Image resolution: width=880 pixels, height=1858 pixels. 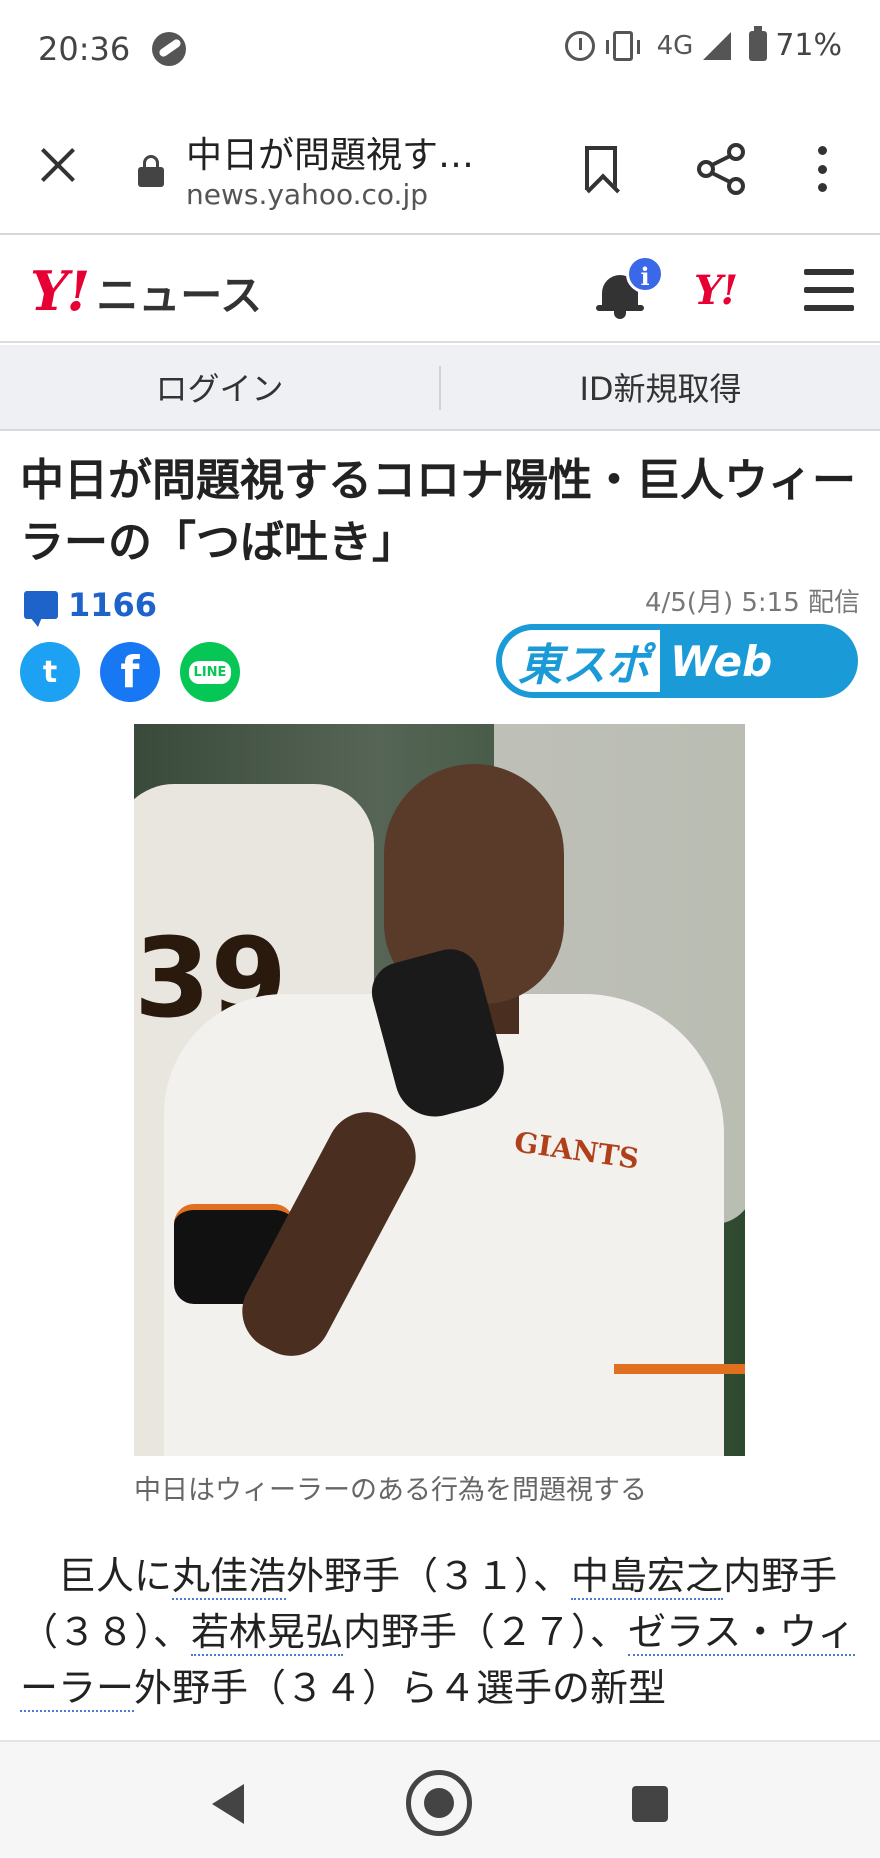 What do you see at coordinates (758, 43) in the screenshot?
I see `battery-icon` at bounding box center [758, 43].